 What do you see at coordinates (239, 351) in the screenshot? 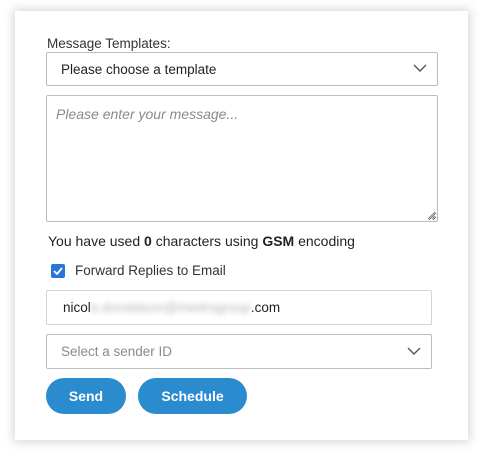
I see `sender-id-select: Select a sender ID` at bounding box center [239, 351].